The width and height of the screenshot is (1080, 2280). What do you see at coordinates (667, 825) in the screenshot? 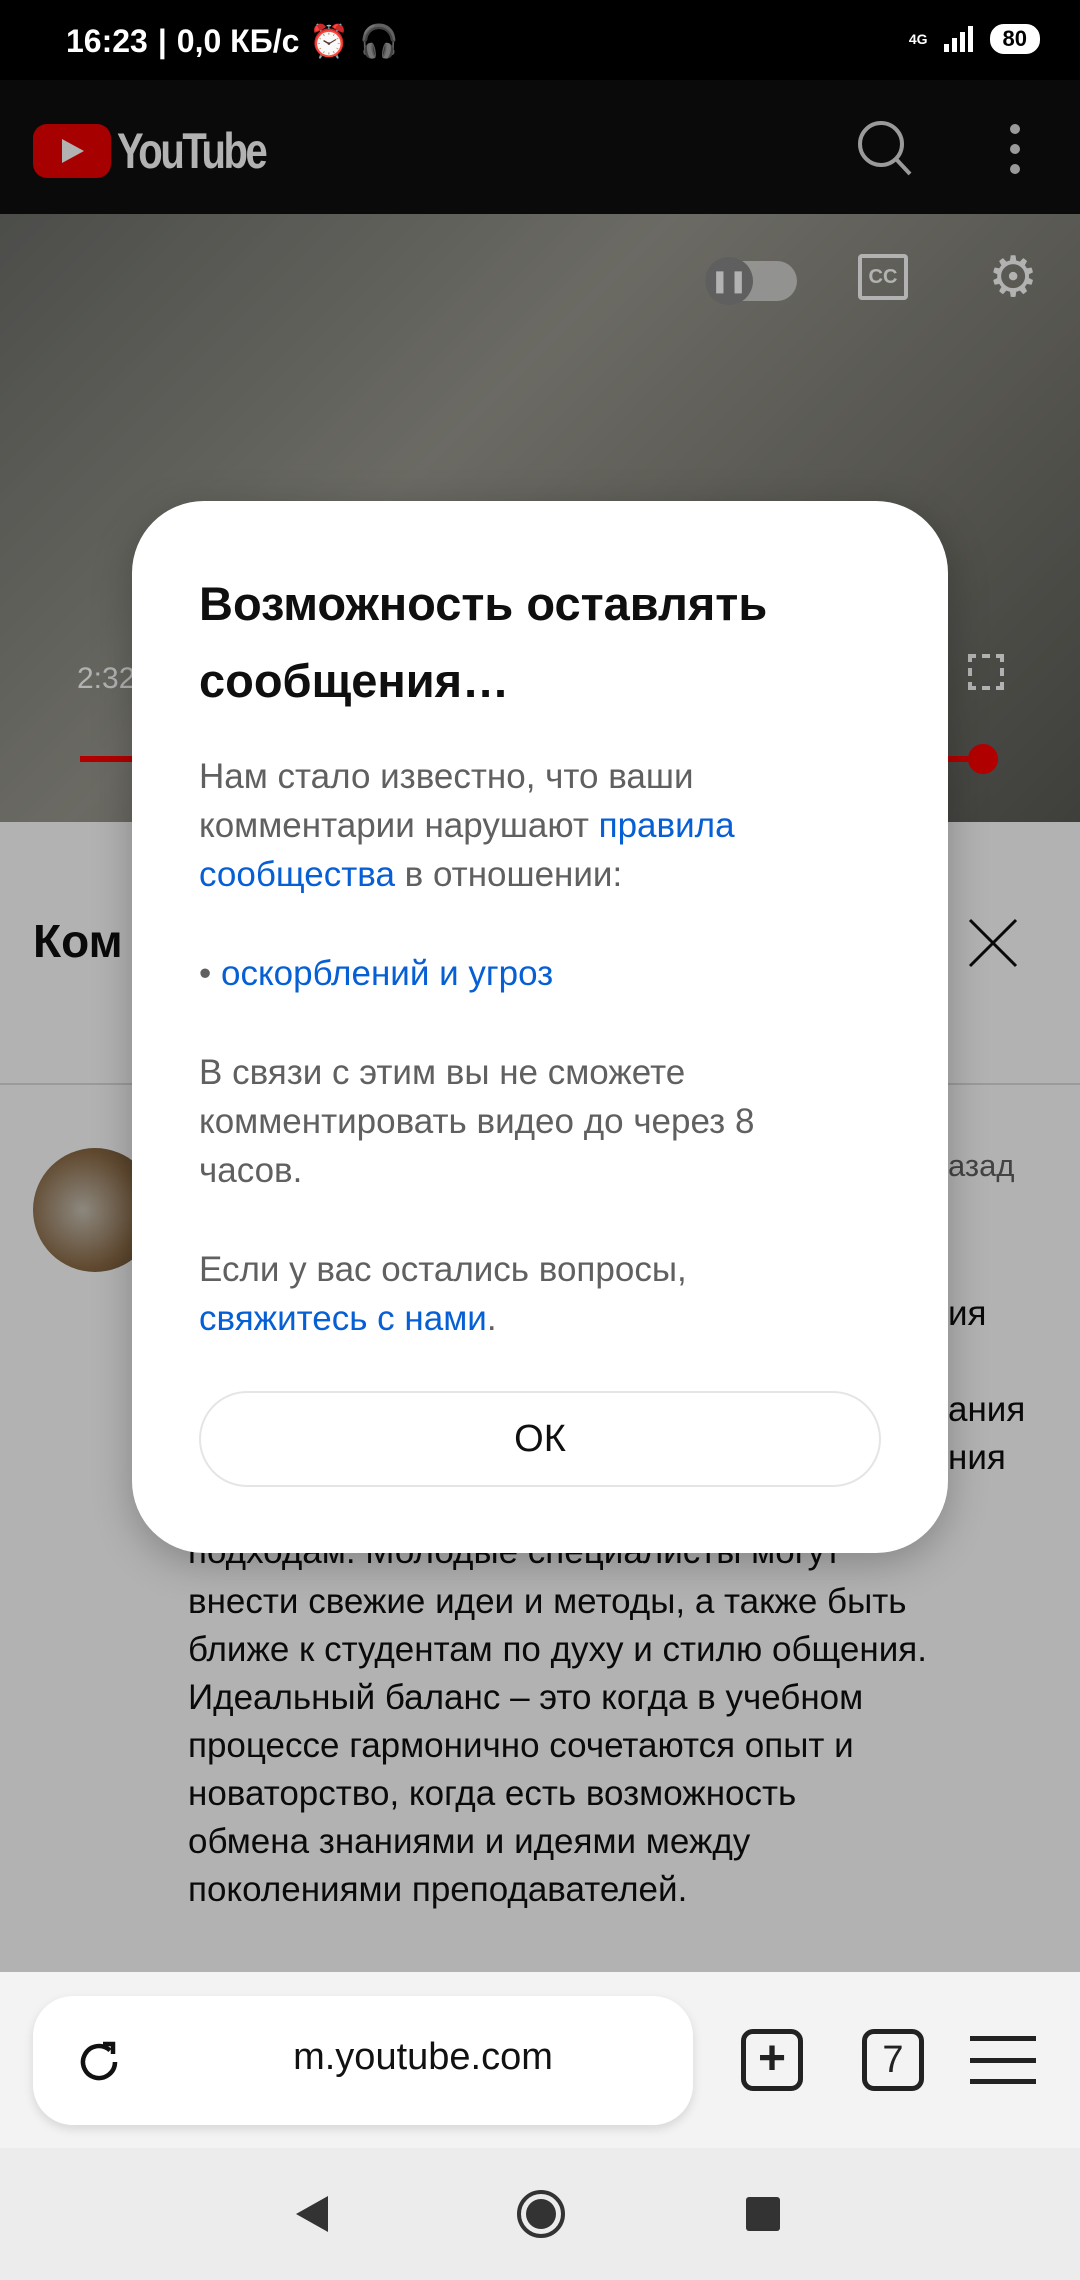
I see `community-guidelines-link: правила` at bounding box center [667, 825].